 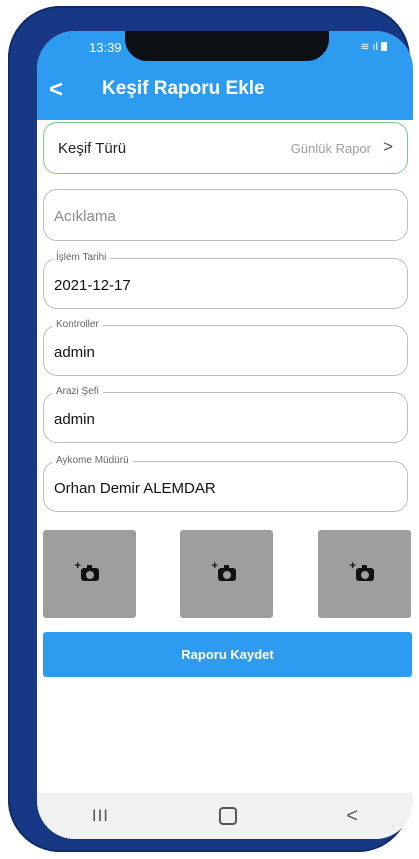 I want to click on arazi-sefi-value: admin, so click(x=74, y=419).